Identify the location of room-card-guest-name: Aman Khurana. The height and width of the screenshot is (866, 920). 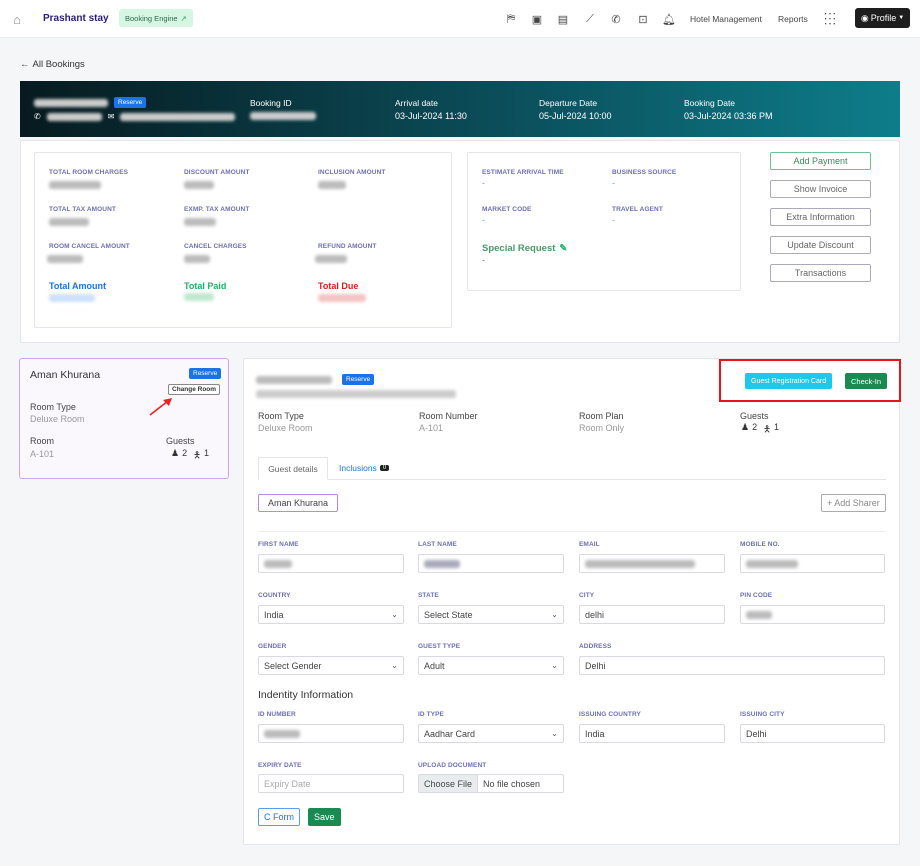
(65, 375).